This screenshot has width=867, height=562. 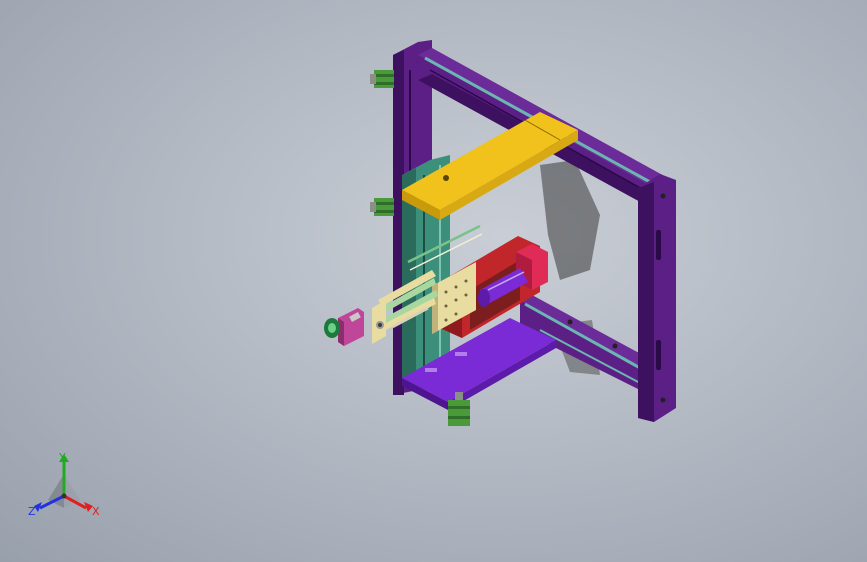 I want to click on side-stepper-motor, so click(x=344, y=327).